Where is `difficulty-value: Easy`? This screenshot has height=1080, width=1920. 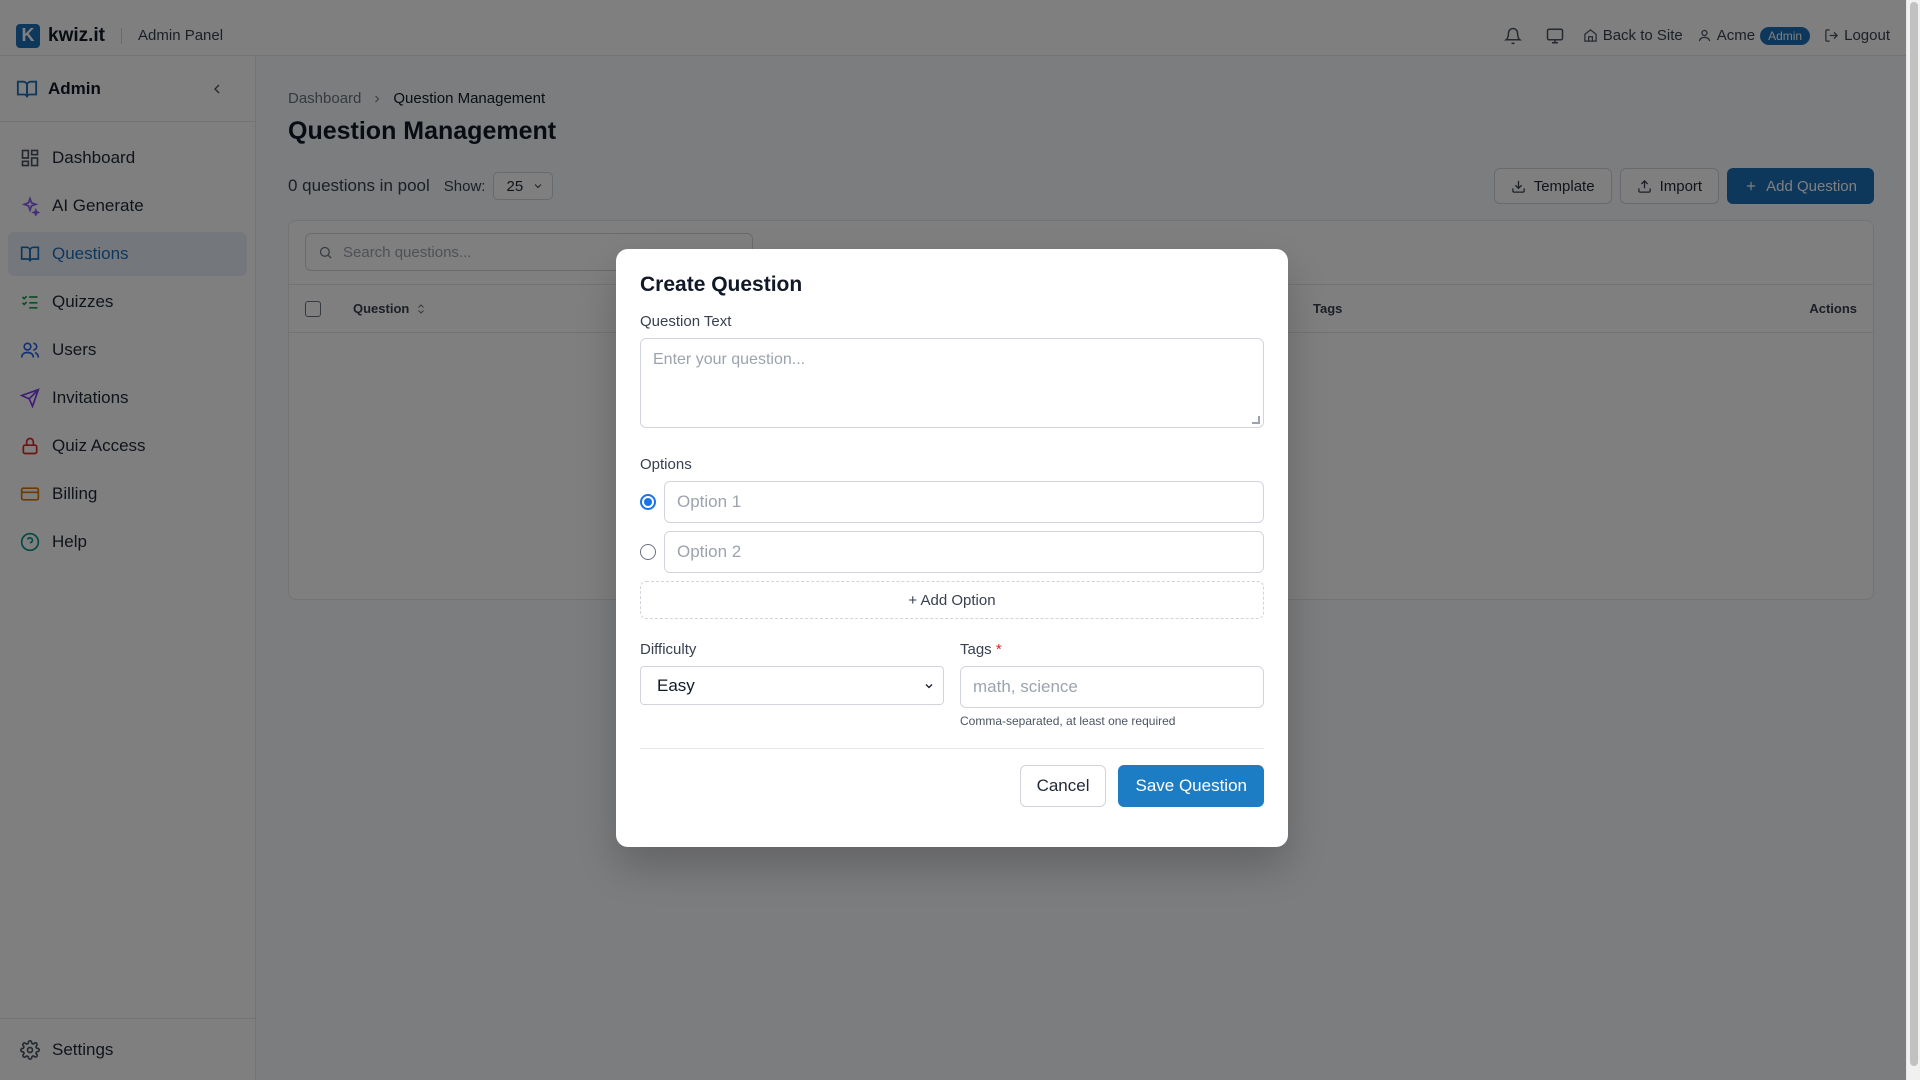
difficulty-value: Easy is located at coordinates (676, 685).